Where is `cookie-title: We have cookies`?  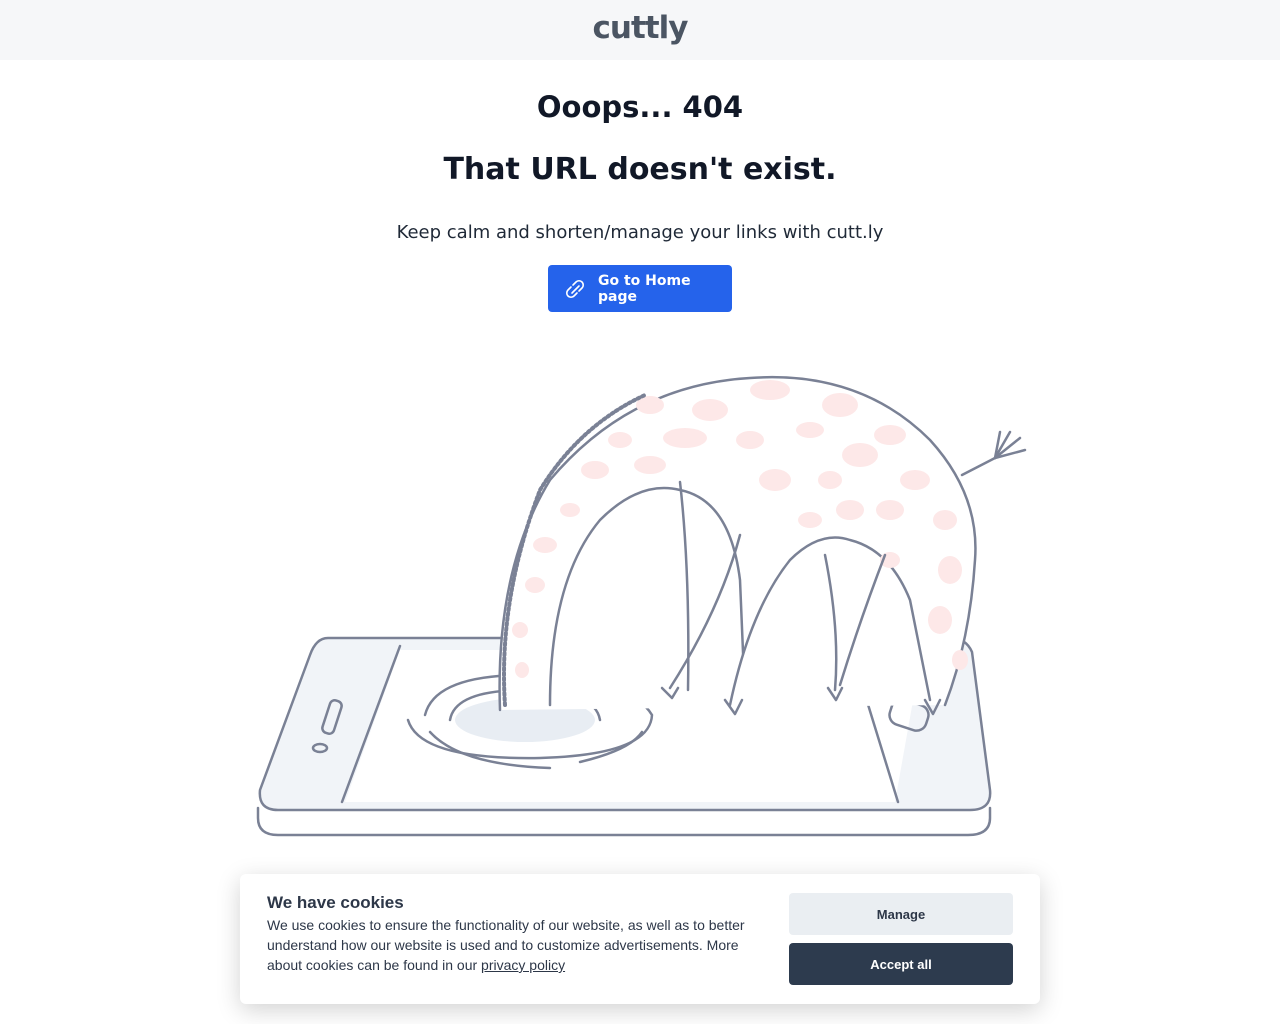
cookie-title: We have cookies is located at coordinates (335, 902).